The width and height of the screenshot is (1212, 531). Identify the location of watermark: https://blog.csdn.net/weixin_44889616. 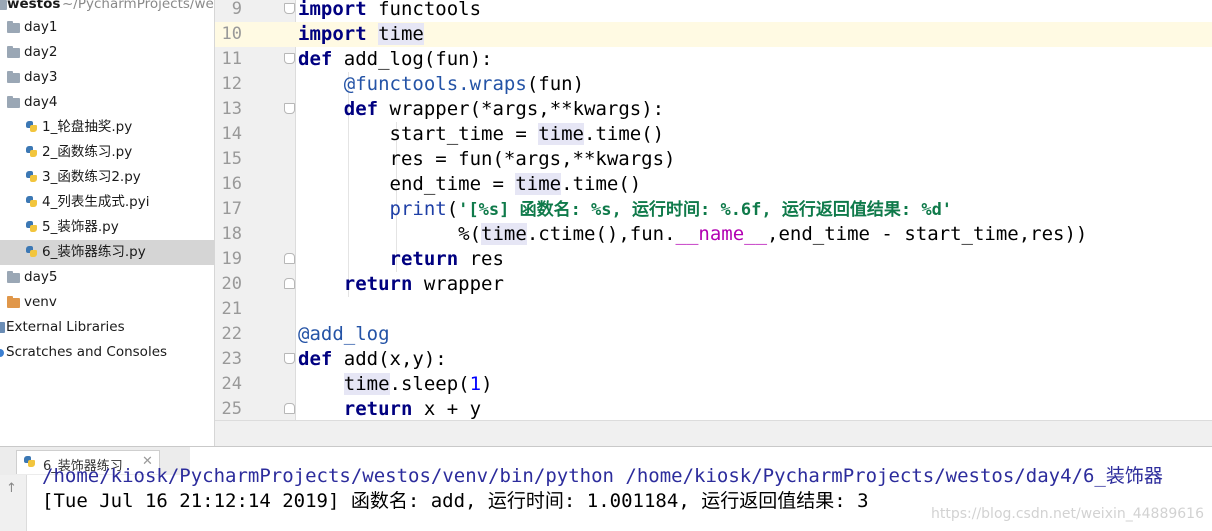
(1067, 514).